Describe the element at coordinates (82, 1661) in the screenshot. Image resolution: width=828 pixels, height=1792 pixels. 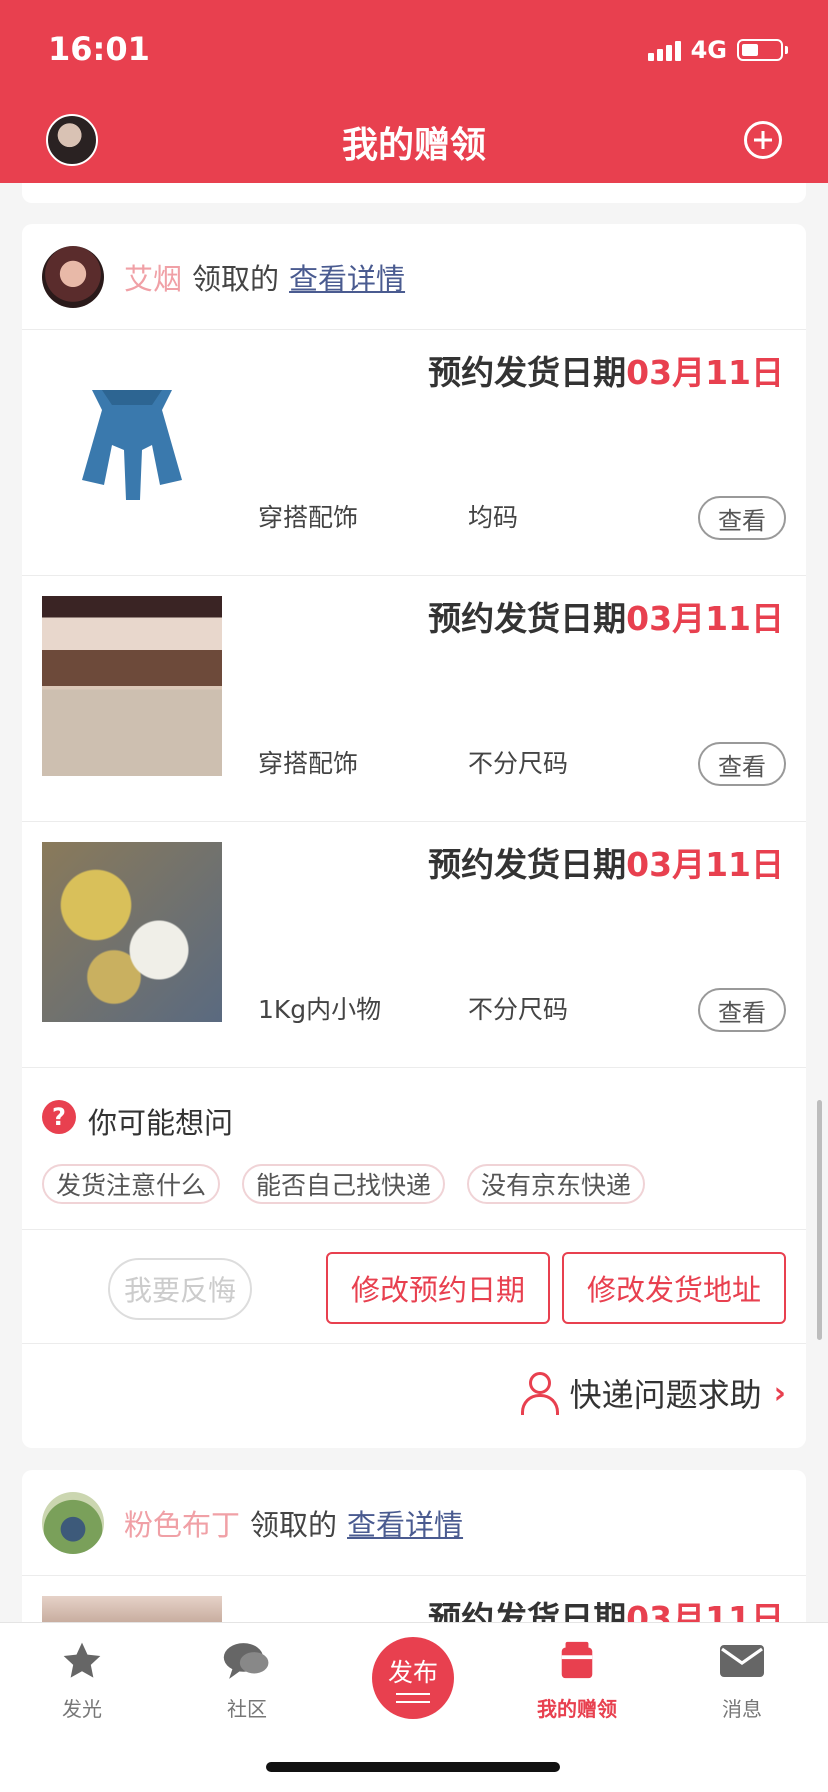
I see `star-icon` at that location.